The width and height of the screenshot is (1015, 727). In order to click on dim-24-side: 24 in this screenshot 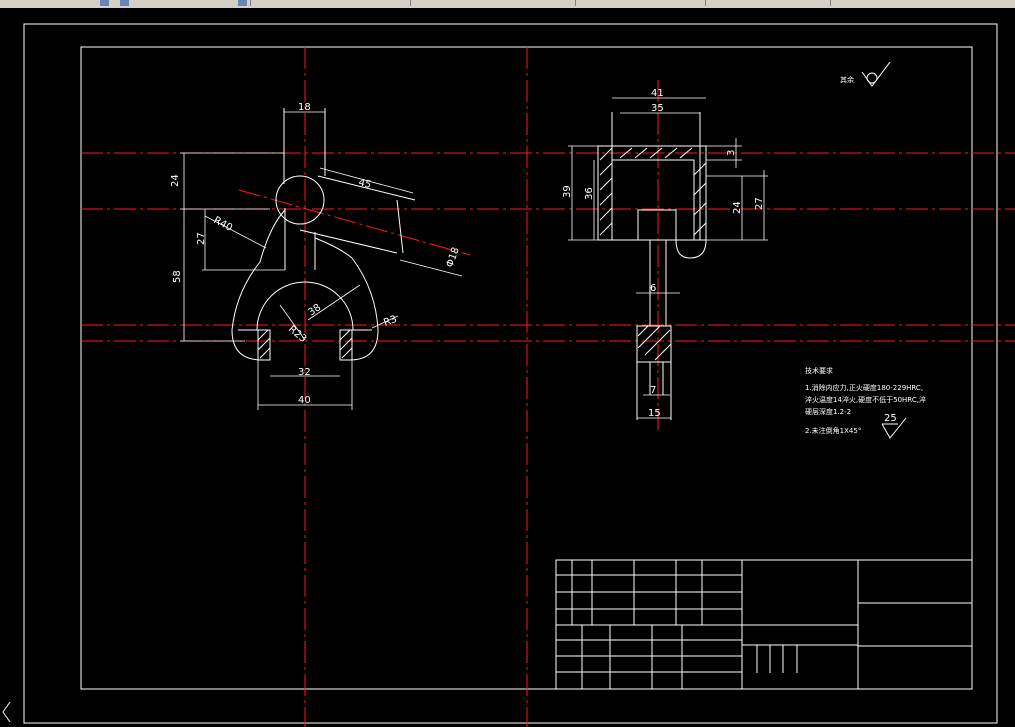, I will do `click(737, 207)`.